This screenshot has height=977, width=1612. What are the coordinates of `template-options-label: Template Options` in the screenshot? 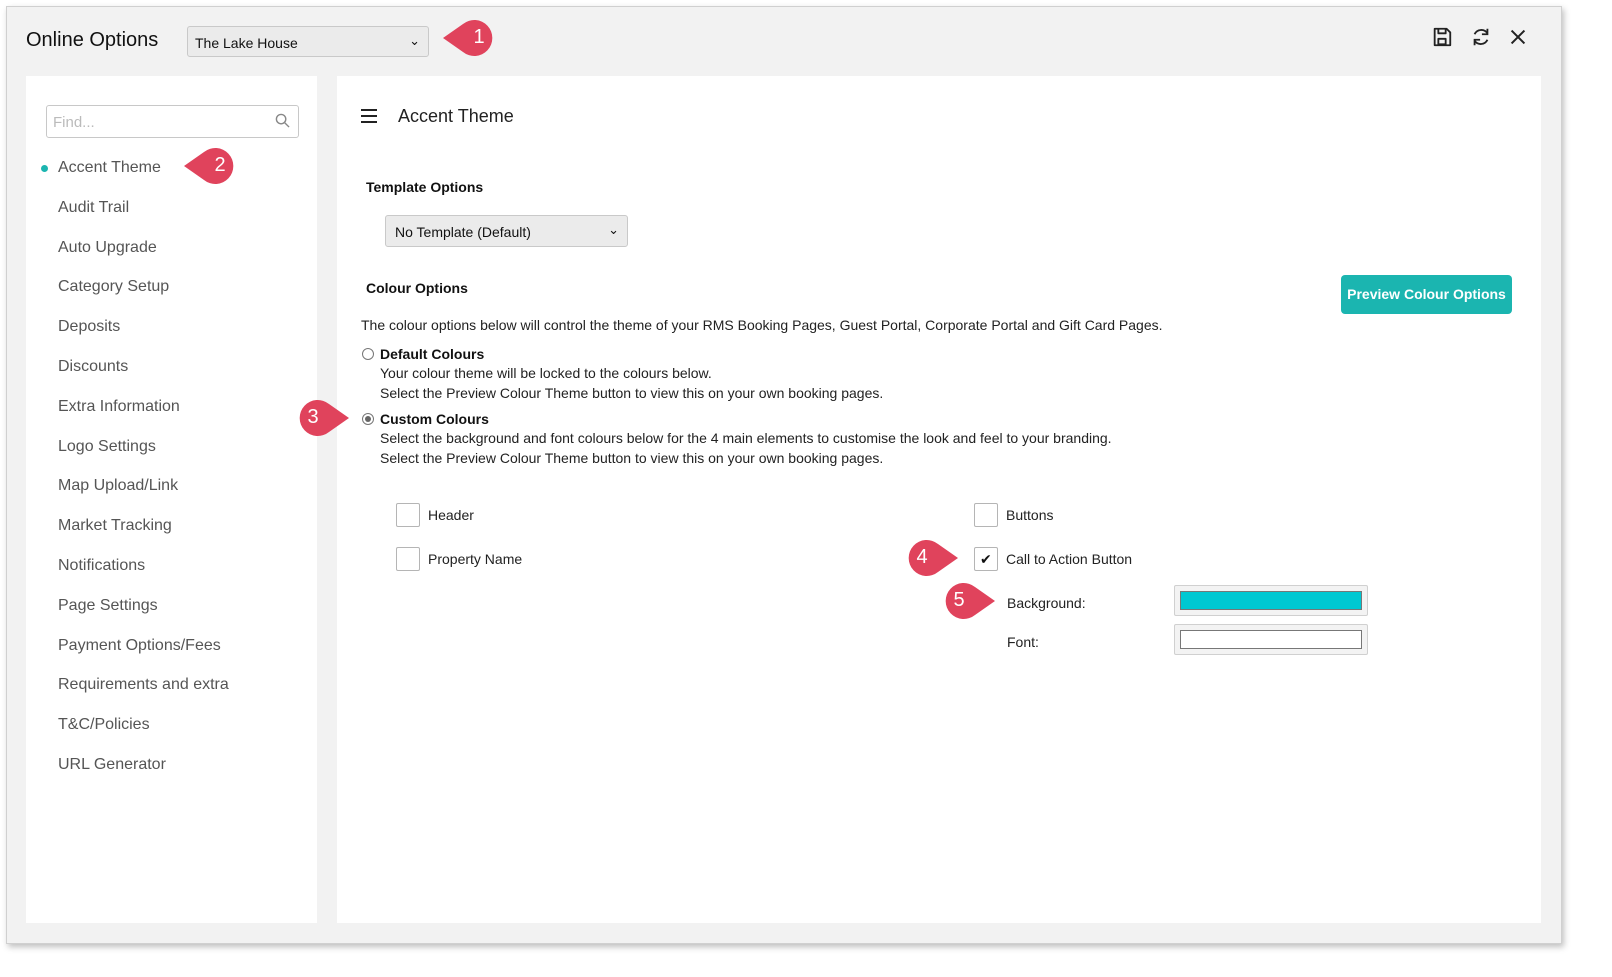 It's located at (425, 187).